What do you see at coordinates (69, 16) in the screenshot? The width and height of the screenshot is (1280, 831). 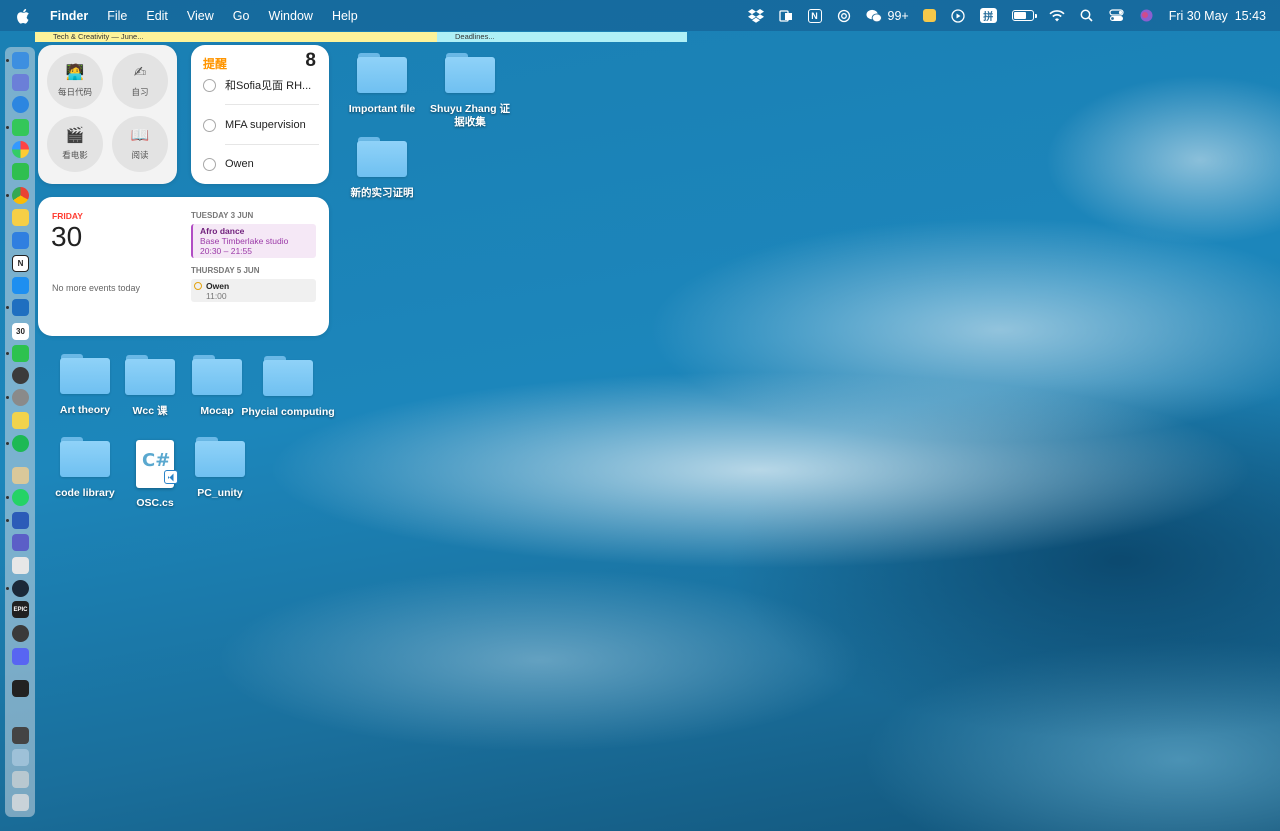 I see `menu-app-name: Finder` at bounding box center [69, 16].